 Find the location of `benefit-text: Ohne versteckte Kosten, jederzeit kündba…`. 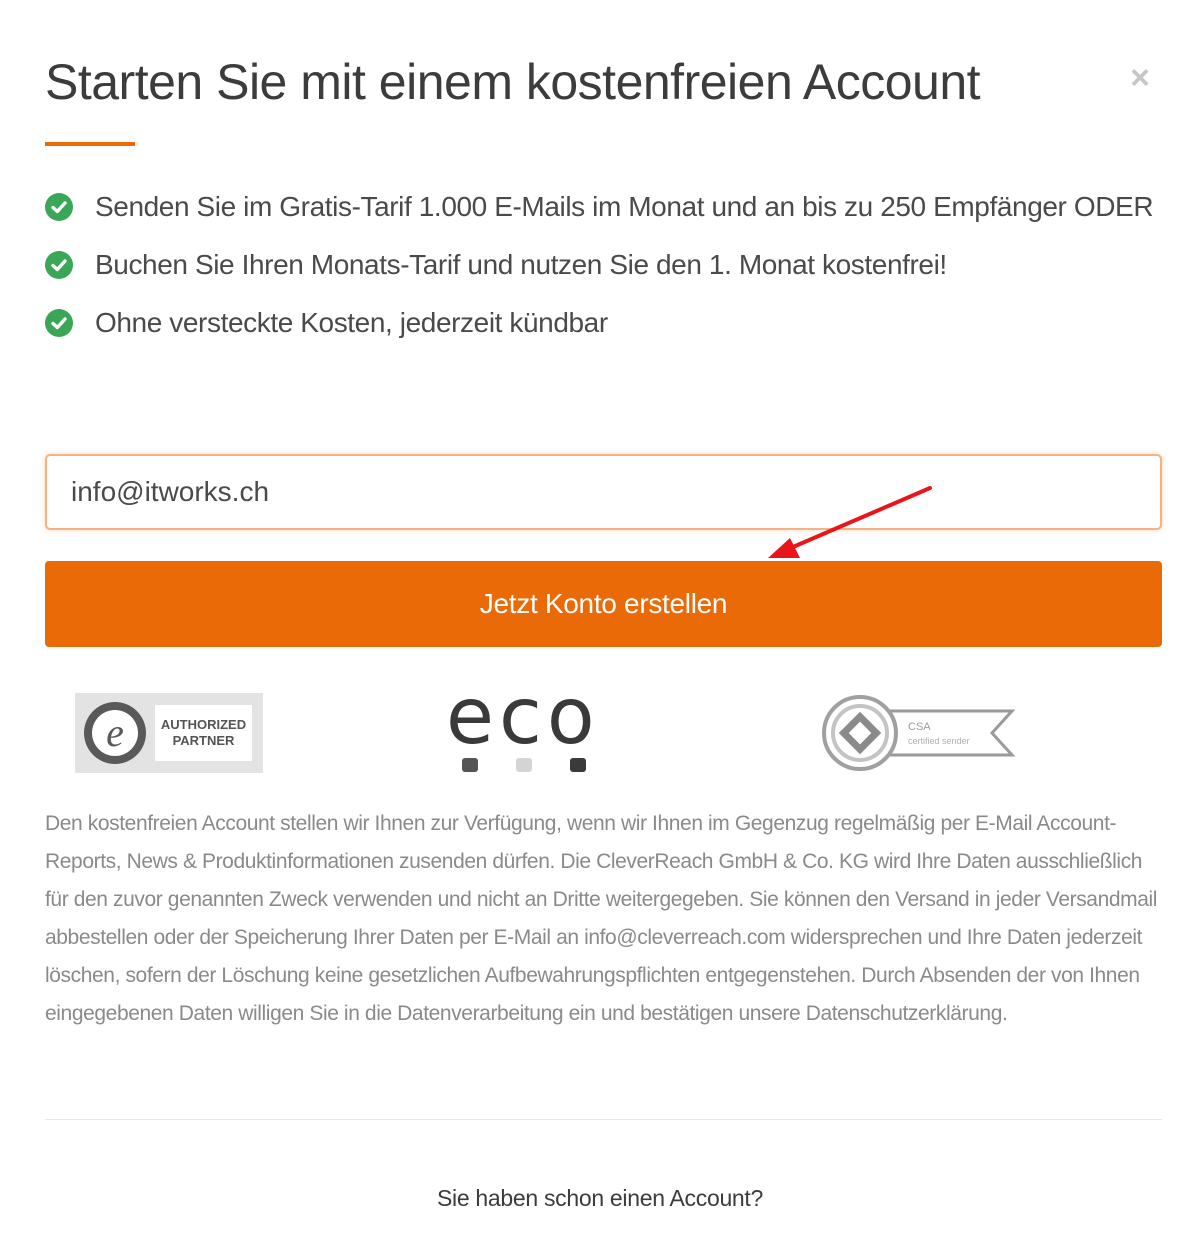

benefit-text: Ohne versteckte Kosten, jederzeit kündba… is located at coordinates (351, 322).